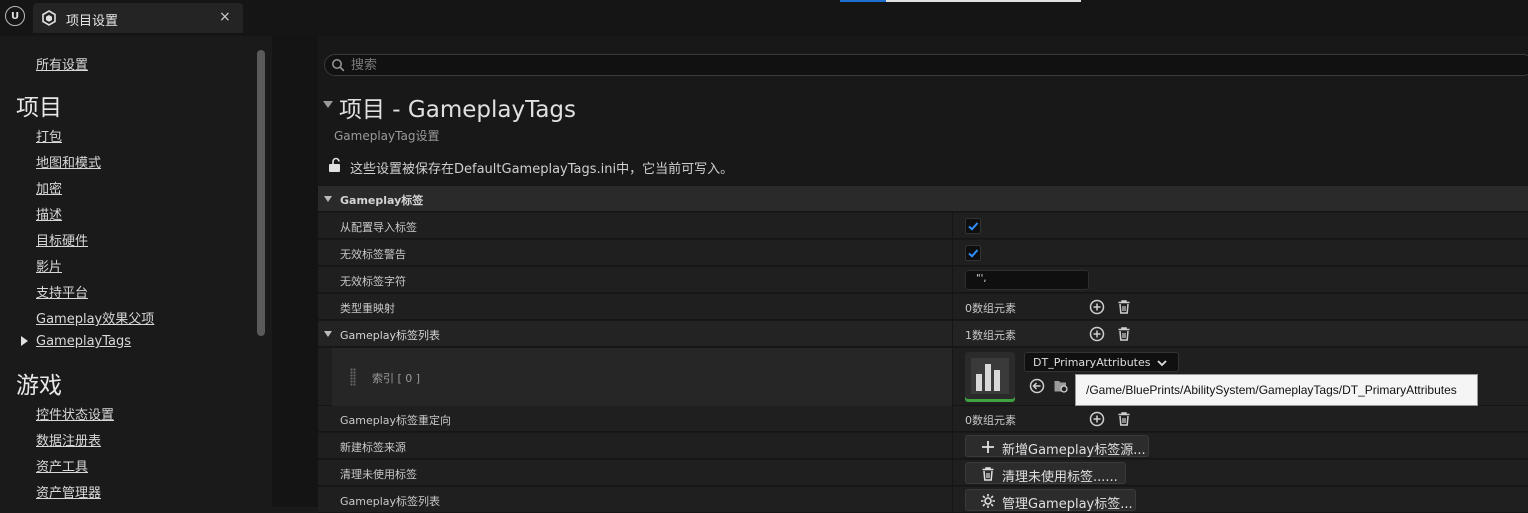 Image resolution: width=1528 pixels, height=513 pixels. I want to click on chevron-down-icon, so click(1162, 363).